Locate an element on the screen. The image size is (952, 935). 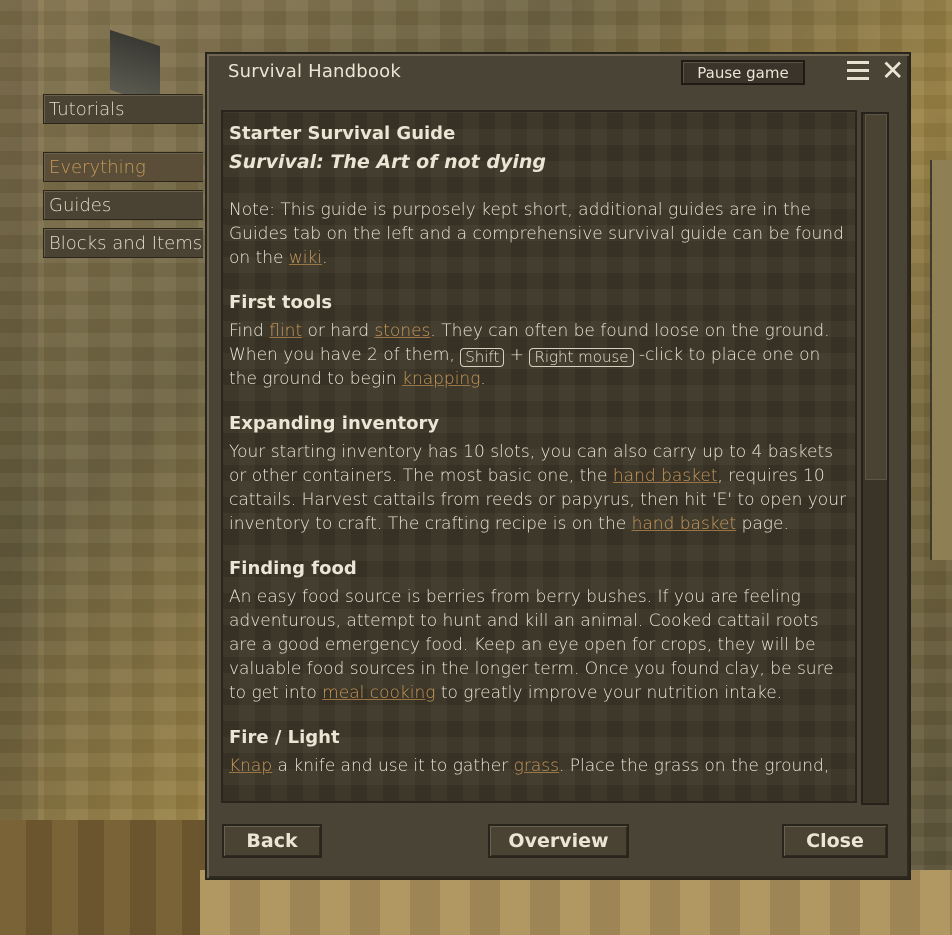
pause-game-button: Pause game is located at coordinates (743, 72).